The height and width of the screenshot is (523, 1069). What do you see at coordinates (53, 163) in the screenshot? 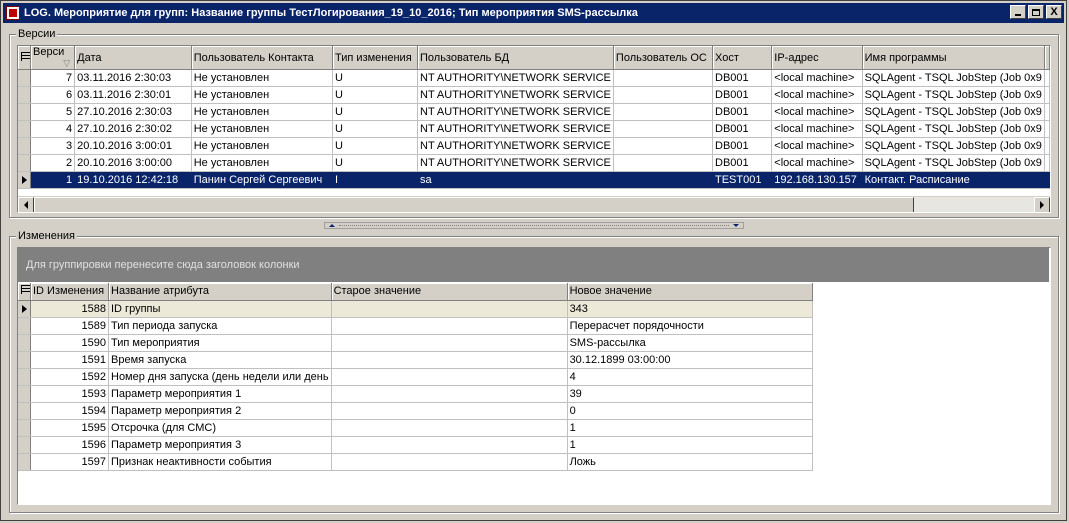
I see `table-cell: 2` at bounding box center [53, 163].